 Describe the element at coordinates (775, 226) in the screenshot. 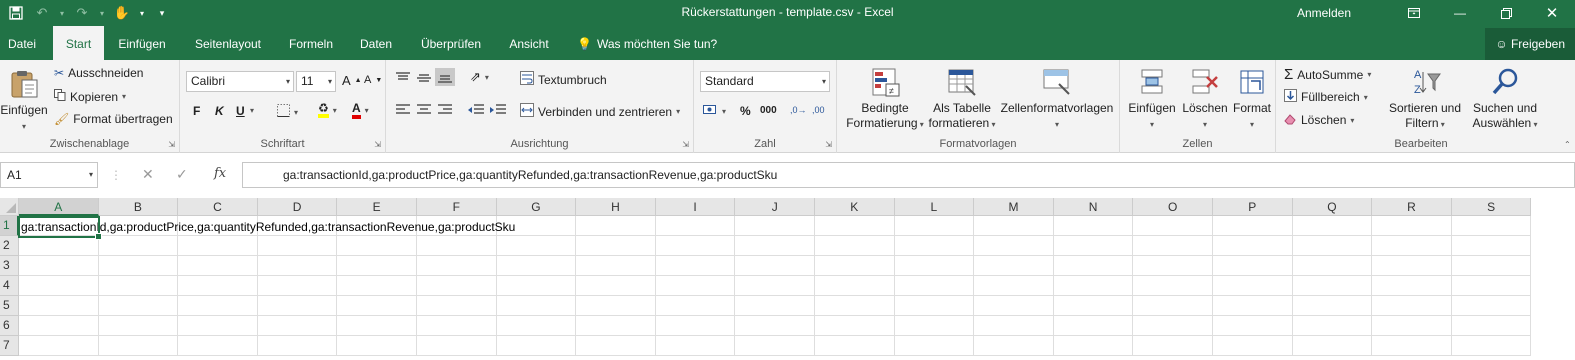

I see `cell-j1` at that location.